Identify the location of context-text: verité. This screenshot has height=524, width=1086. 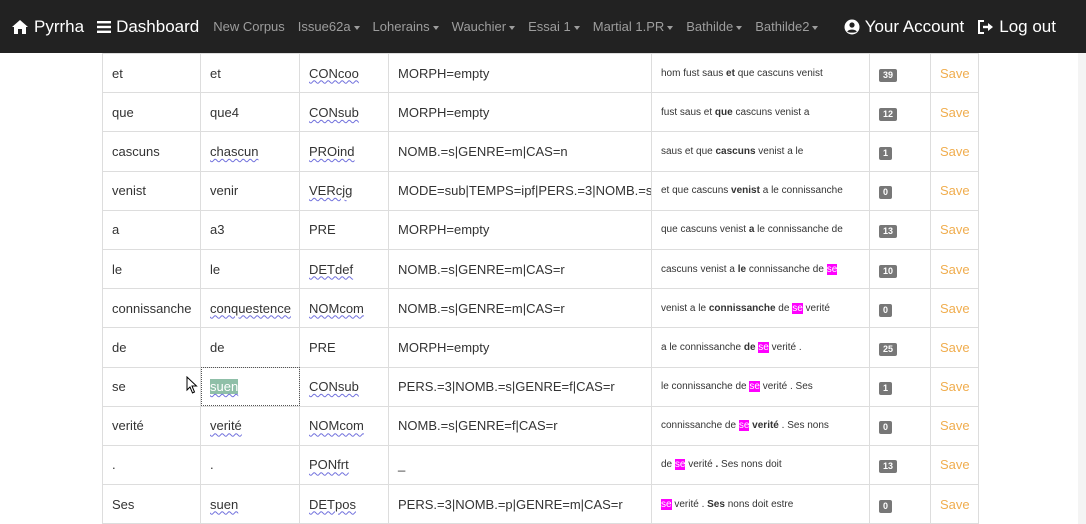
(816, 308).